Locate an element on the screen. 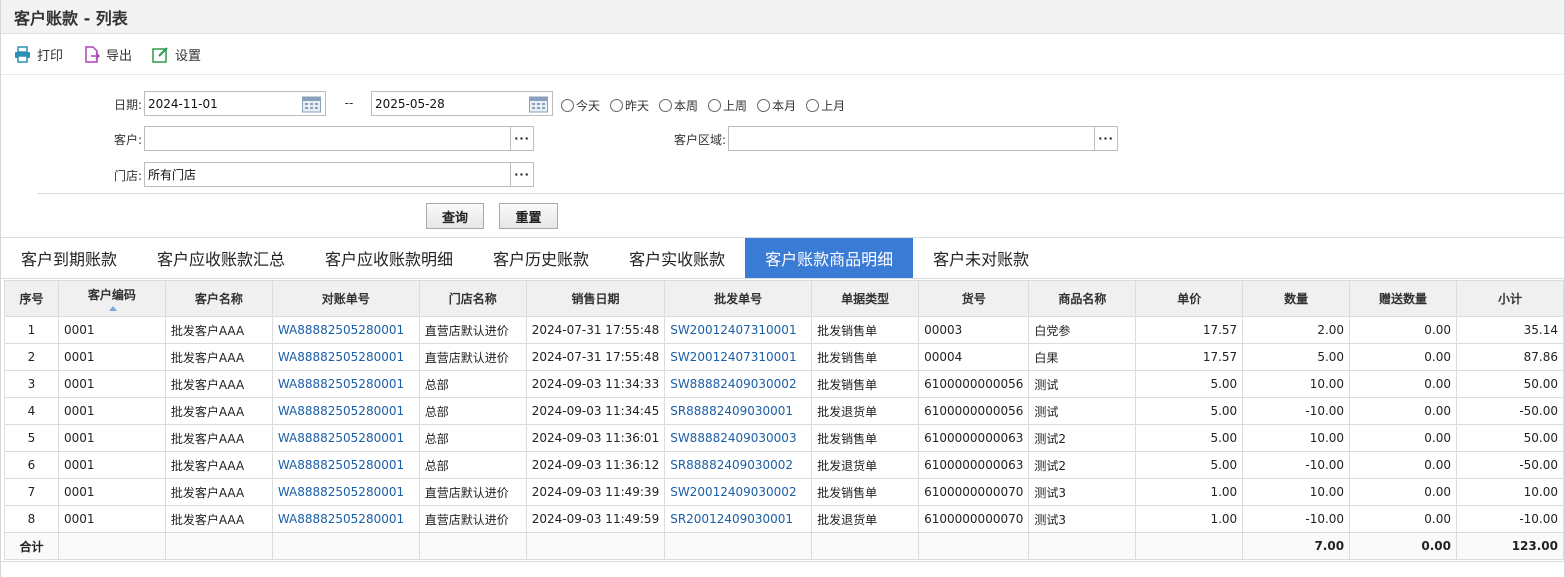 The width and height of the screenshot is (1565, 577). radio-label: 今天 is located at coordinates (588, 106).